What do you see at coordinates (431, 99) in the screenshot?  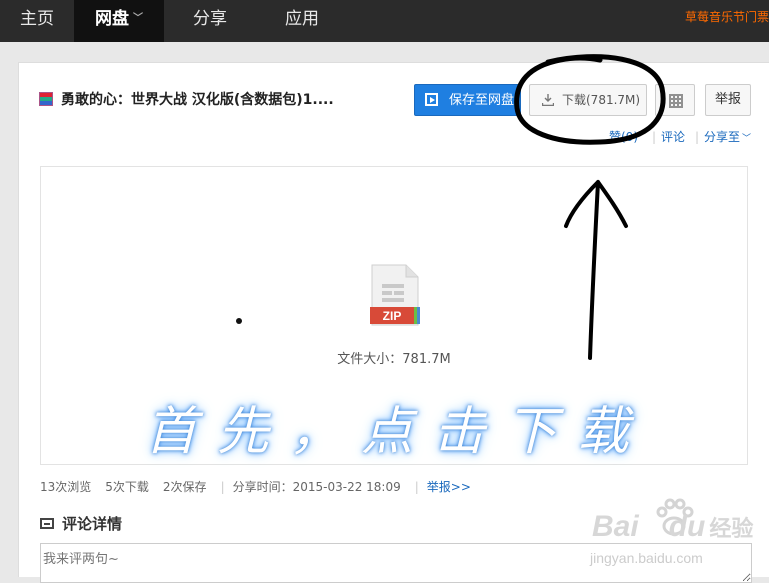 I see `save-icon` at bounding box center [431, 99].